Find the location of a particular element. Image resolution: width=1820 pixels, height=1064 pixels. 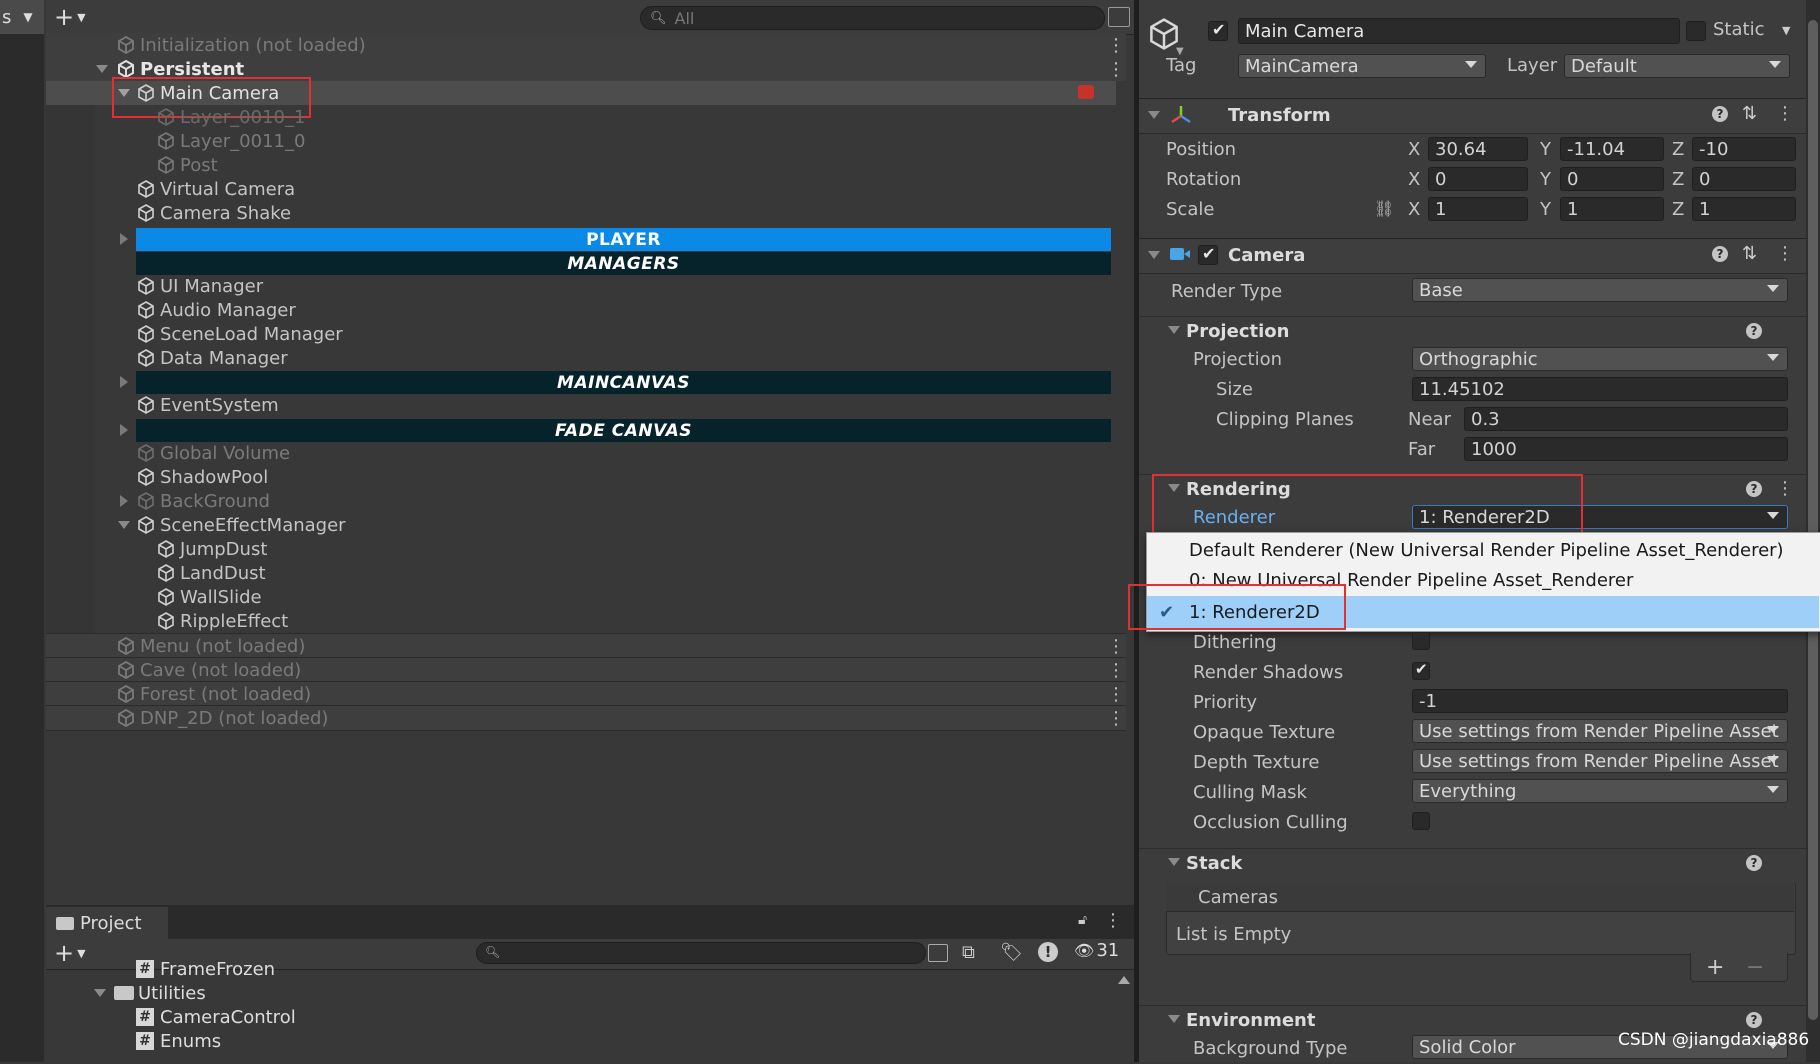

lock-icon: 🔓︎ is located at coordinates (1085, 920).